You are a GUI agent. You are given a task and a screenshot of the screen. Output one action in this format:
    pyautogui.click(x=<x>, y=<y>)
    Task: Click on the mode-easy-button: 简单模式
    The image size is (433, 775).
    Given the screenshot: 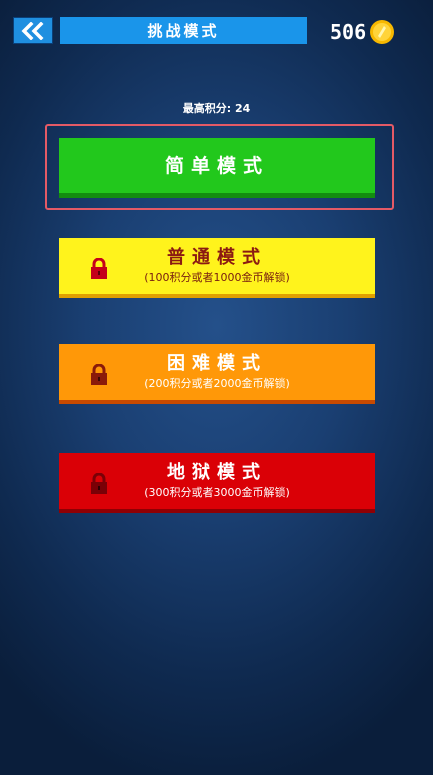 What is the action you would take?
    pyautogui.click(x=217, y=168)
    